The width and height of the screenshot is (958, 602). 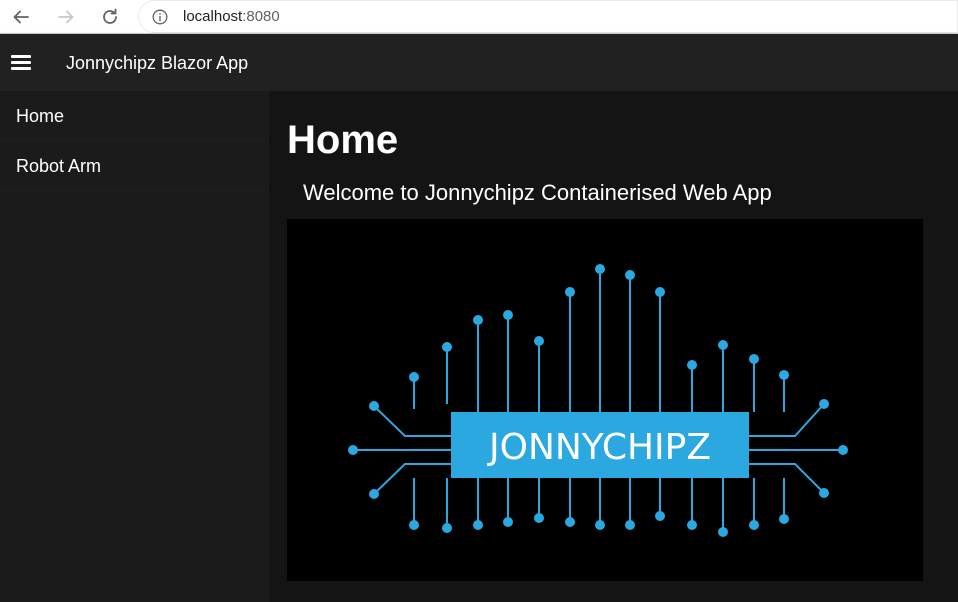 What do you see at coordinates (134, 166) in the screenshot?
I see `sidebar-item-robot-arm: Robot Arm` at bounding box center [134, 166].